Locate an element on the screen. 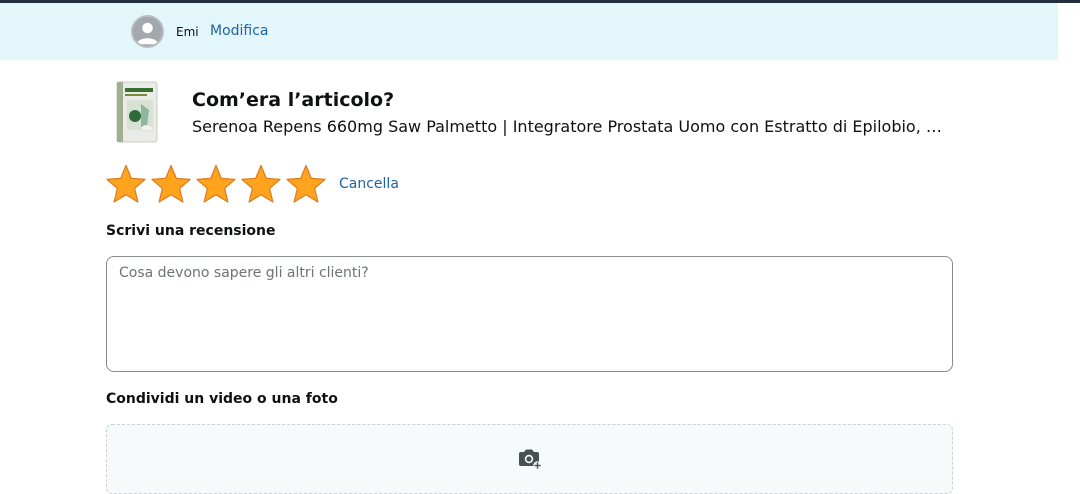  star-5-icon is located at coordinates (306, 184).